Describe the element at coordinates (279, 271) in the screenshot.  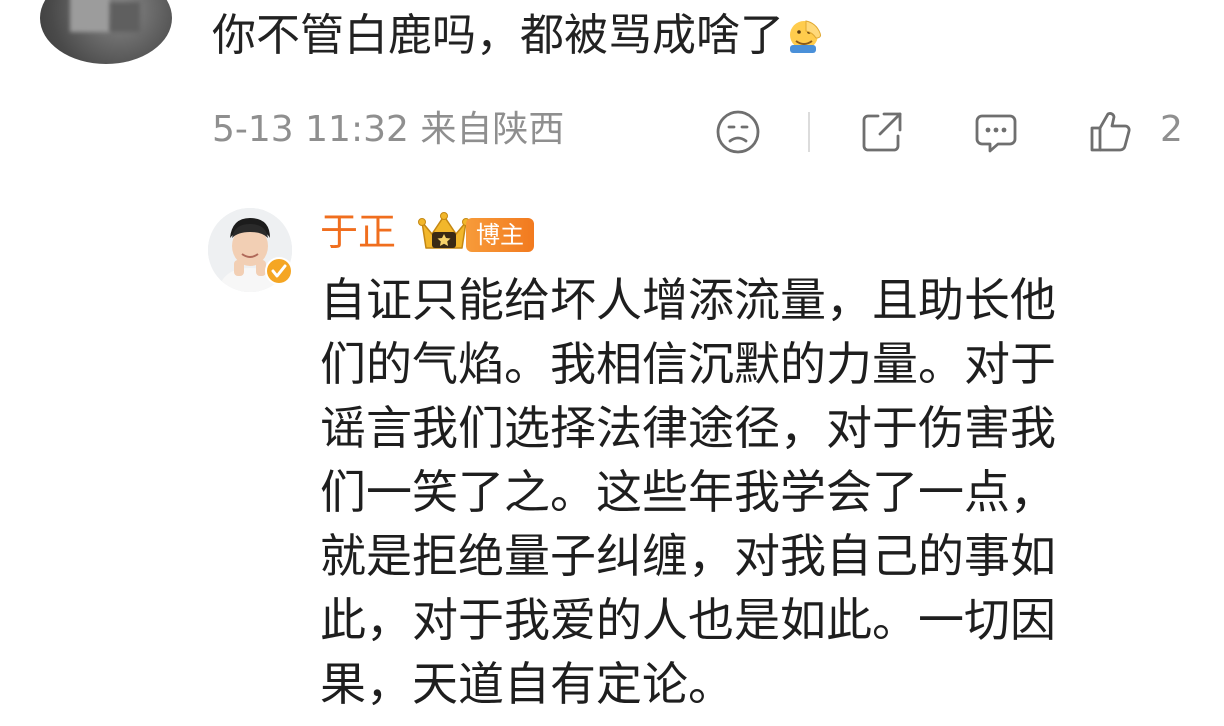
I see `verified-badge-icon` at that location.